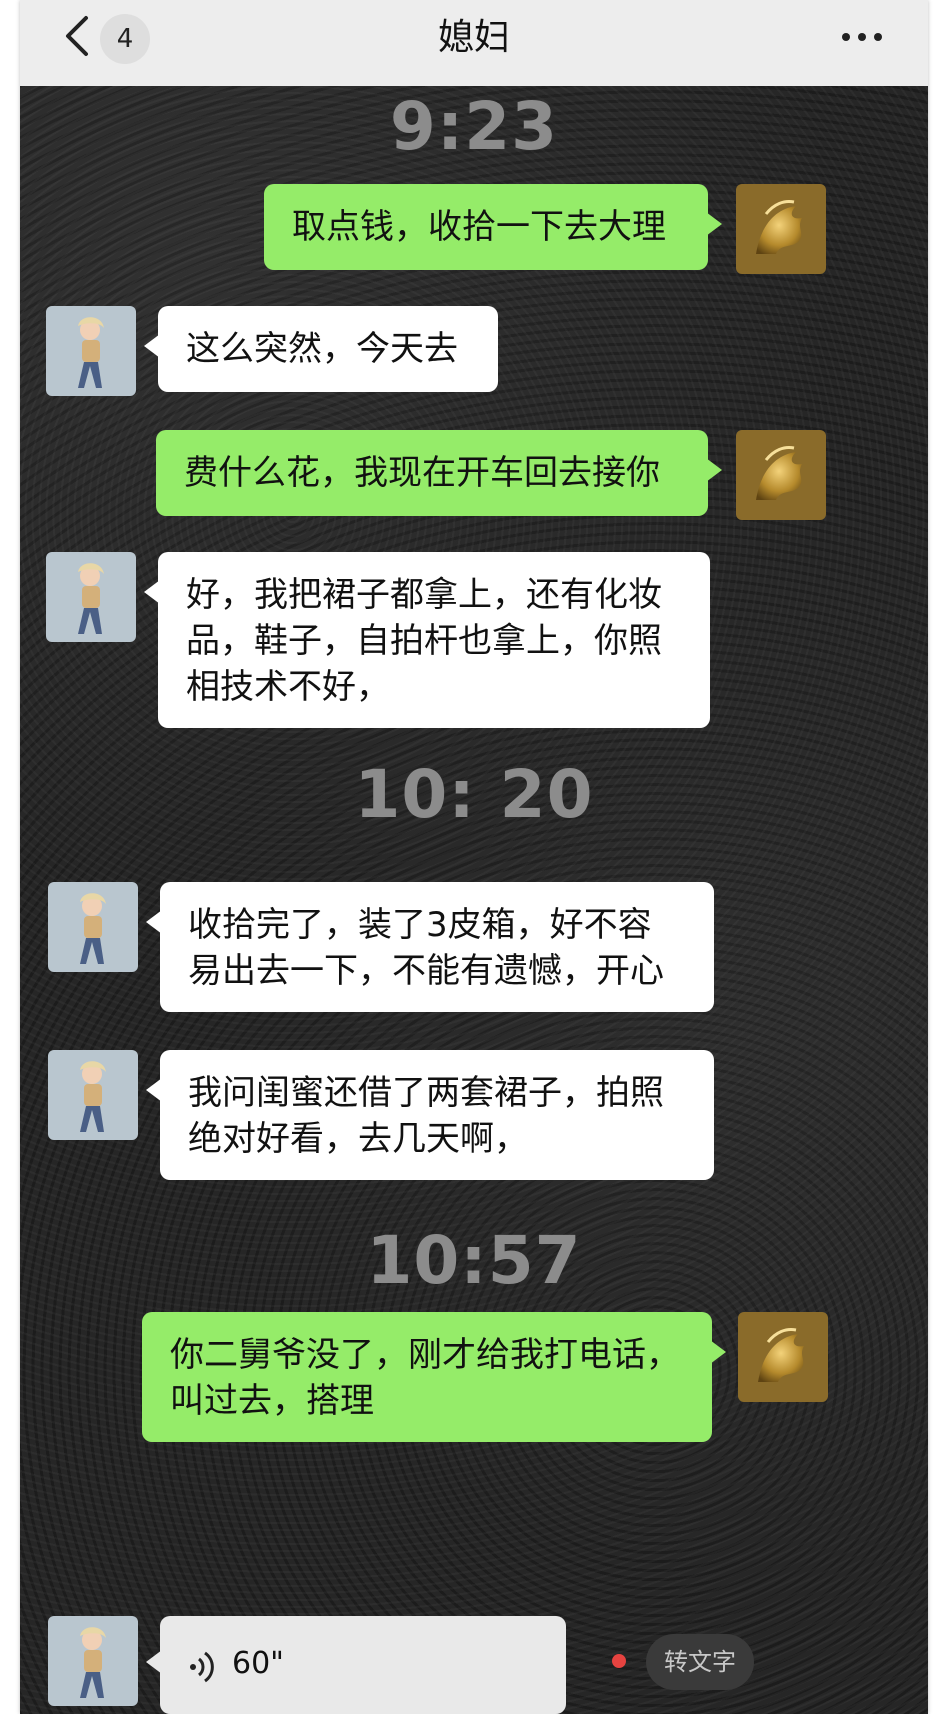 The width and height of the screenshot is (948, 1714). Describe the element at coordinates (358, 1139) in the screenshot. I see `message-text: 绝对好看，去几天啊，` at that location.